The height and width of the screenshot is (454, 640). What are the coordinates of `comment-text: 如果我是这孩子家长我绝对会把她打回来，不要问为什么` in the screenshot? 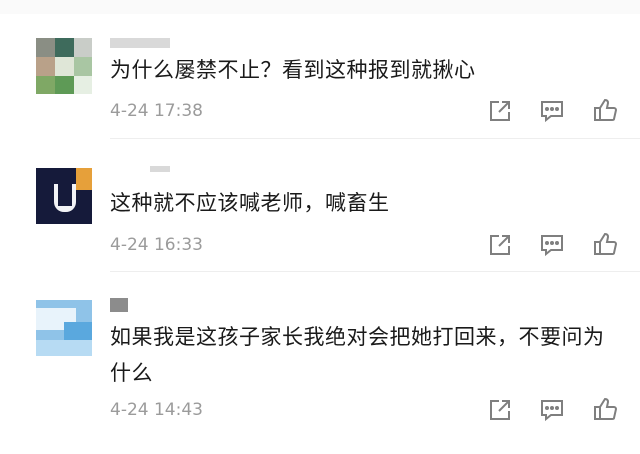 It's located at (357, 355).